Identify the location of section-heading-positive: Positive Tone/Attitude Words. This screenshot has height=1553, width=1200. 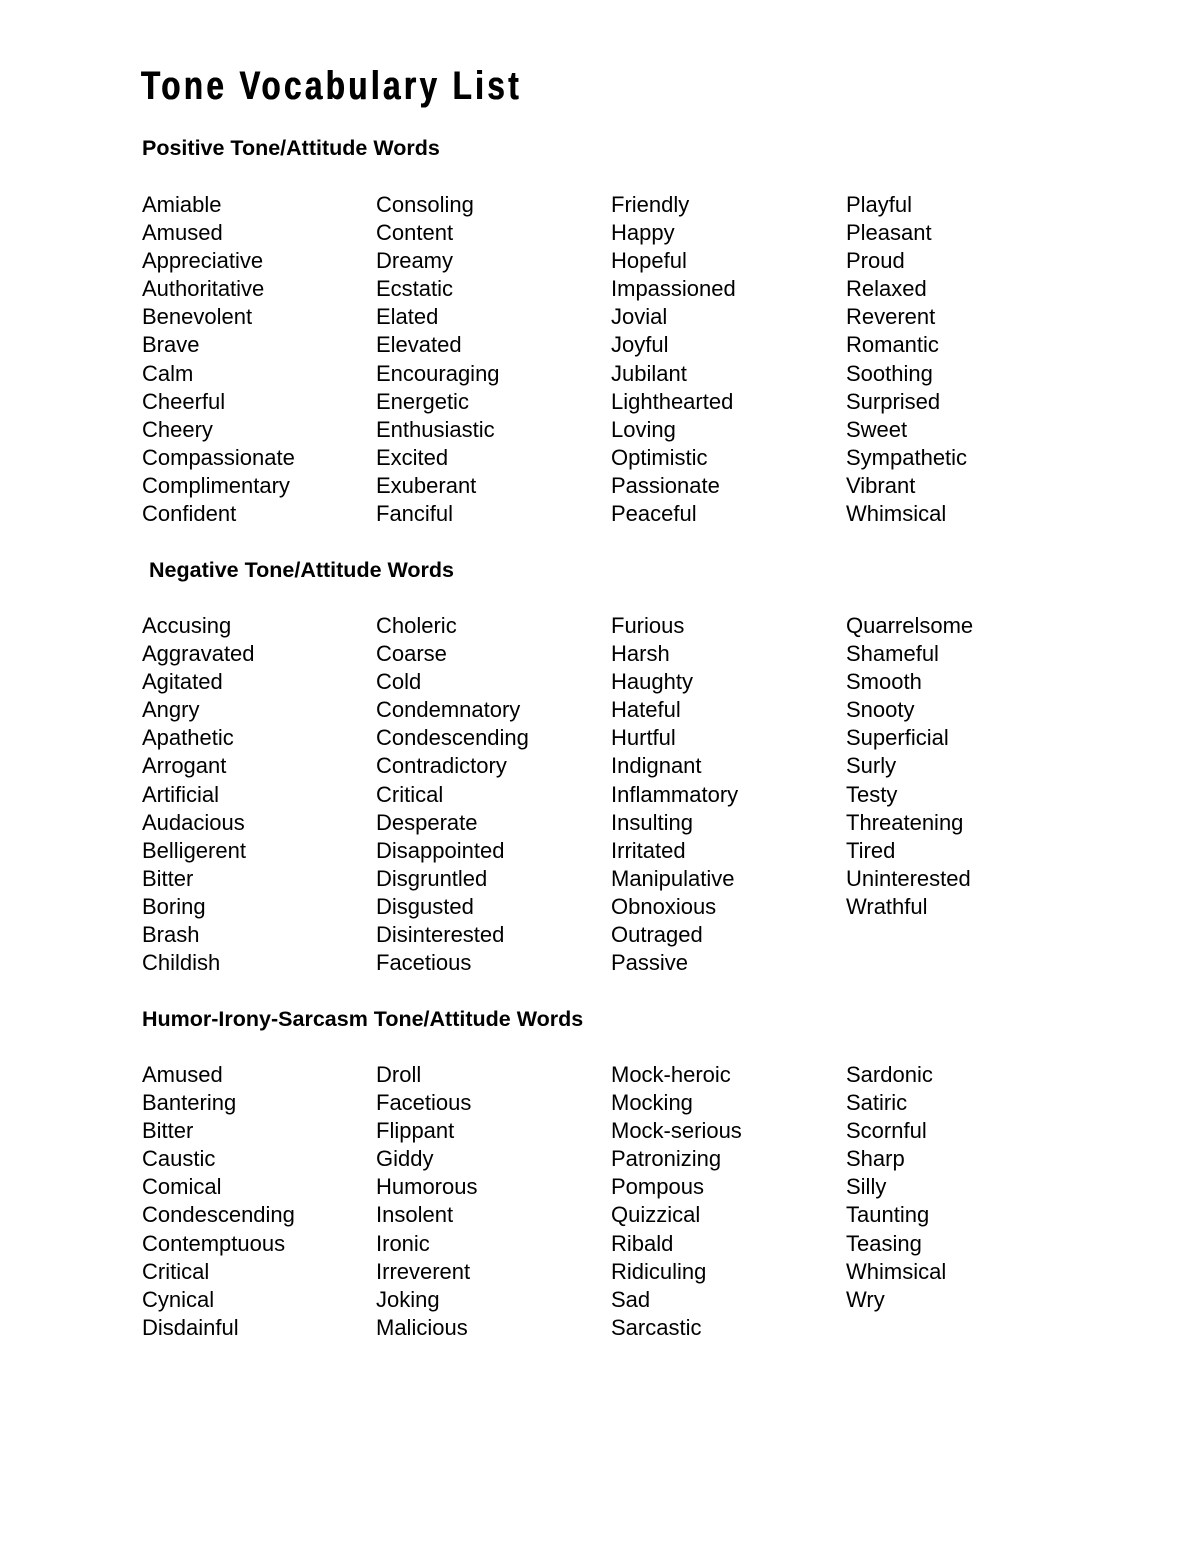
(291, 148).